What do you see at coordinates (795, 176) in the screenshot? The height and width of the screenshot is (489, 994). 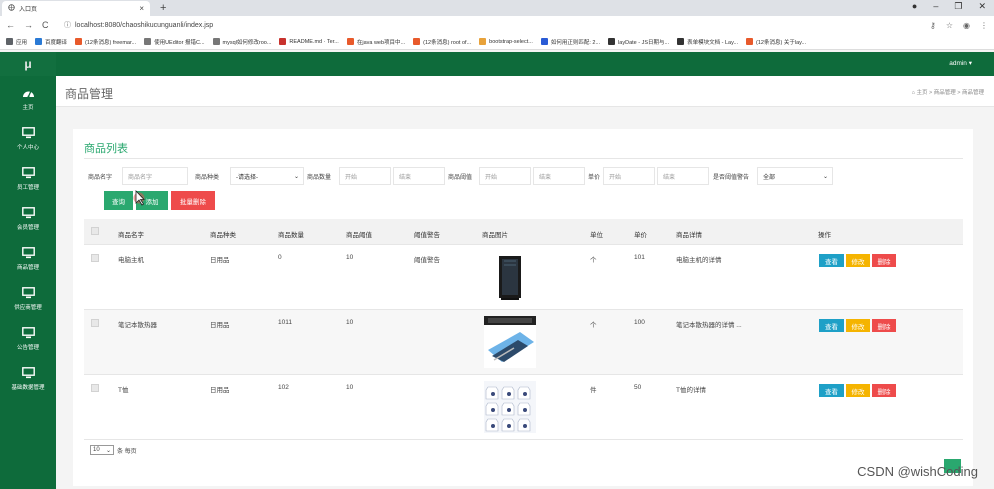 I see `warn-filter-select: 全部 ⌄` at bounding box center [795, 176].